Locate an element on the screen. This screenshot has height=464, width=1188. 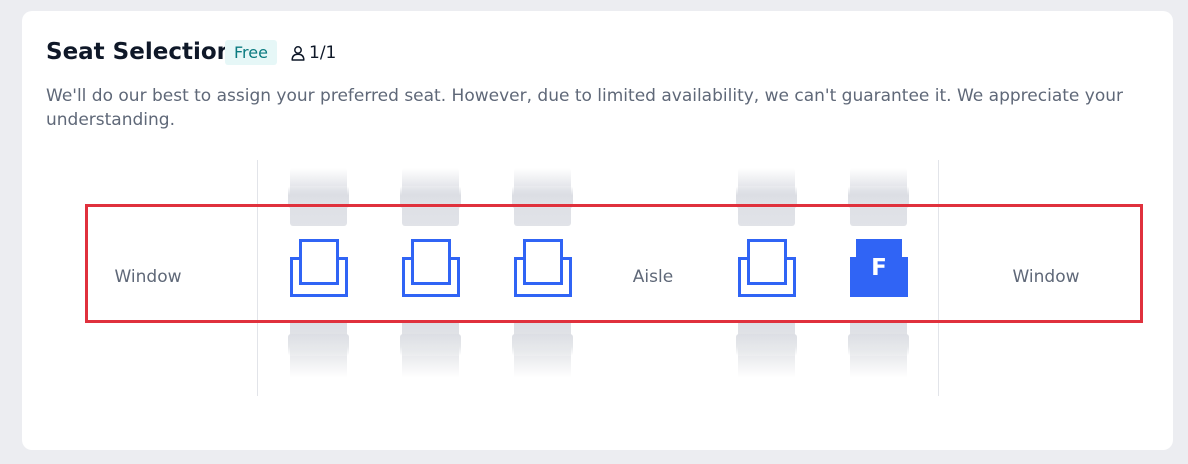
passenger-count: 1/1 is located at coordinates (323, 53).